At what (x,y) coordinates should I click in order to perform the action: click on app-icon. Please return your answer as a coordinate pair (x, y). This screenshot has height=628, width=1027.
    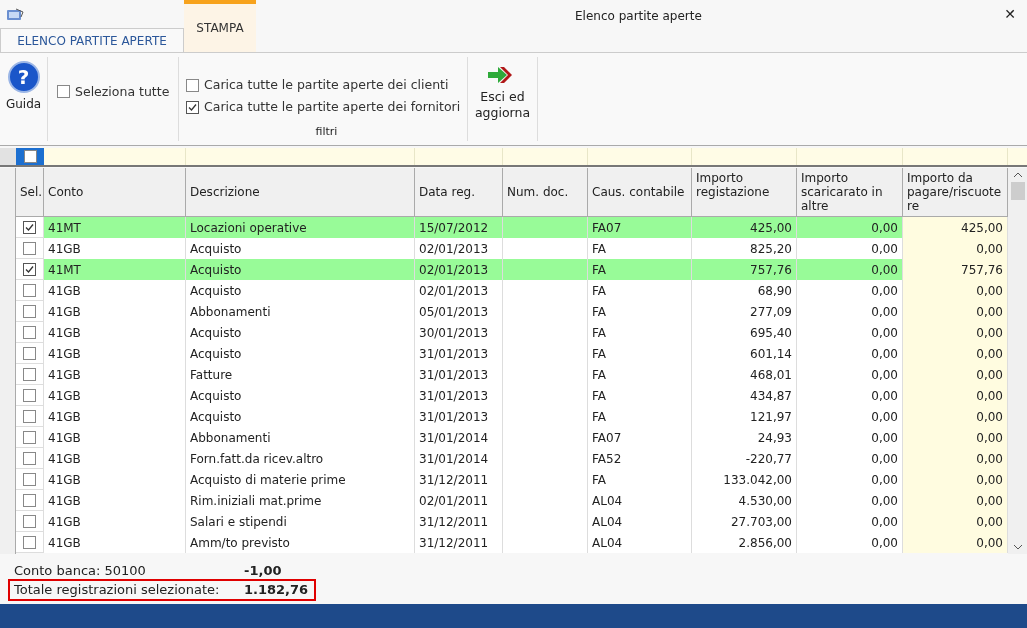
    Looking at the image, I should click on (15, 15).